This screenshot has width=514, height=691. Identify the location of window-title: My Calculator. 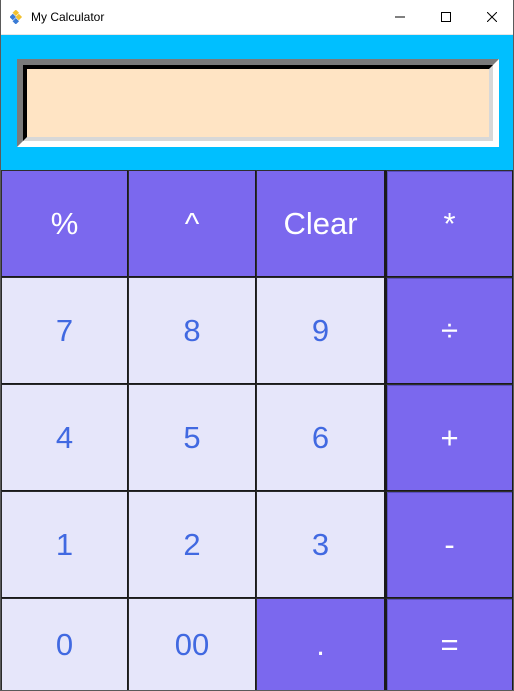
(68, 17).